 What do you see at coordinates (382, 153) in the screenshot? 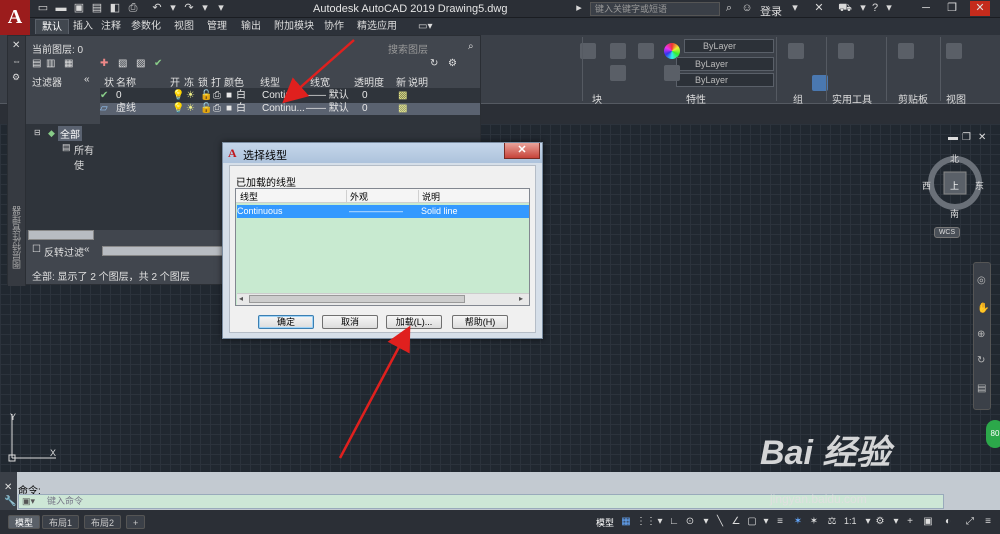
I see `dialog-titlebar: A 选择线型 ✕` at bounding box center [382, 153].